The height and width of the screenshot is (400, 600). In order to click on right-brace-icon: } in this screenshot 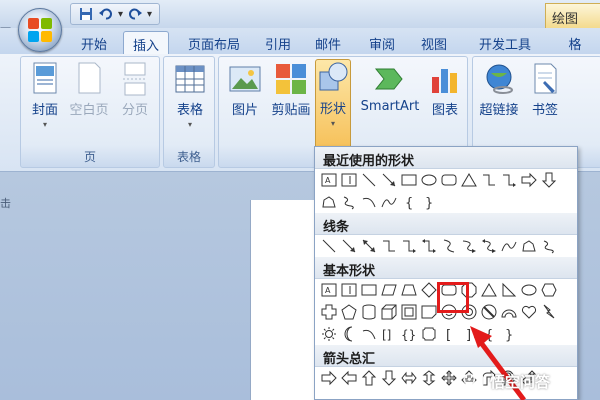, I will do `click(429, 202)`.